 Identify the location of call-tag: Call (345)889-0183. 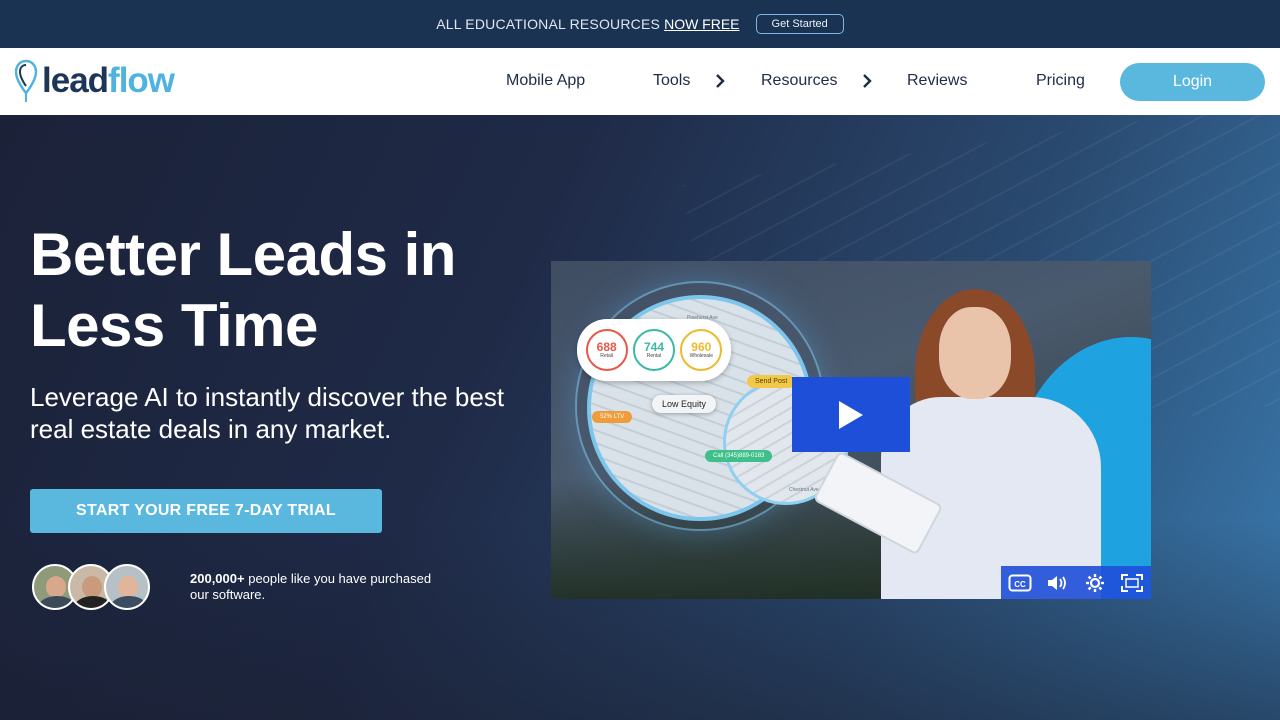
(739, 456).